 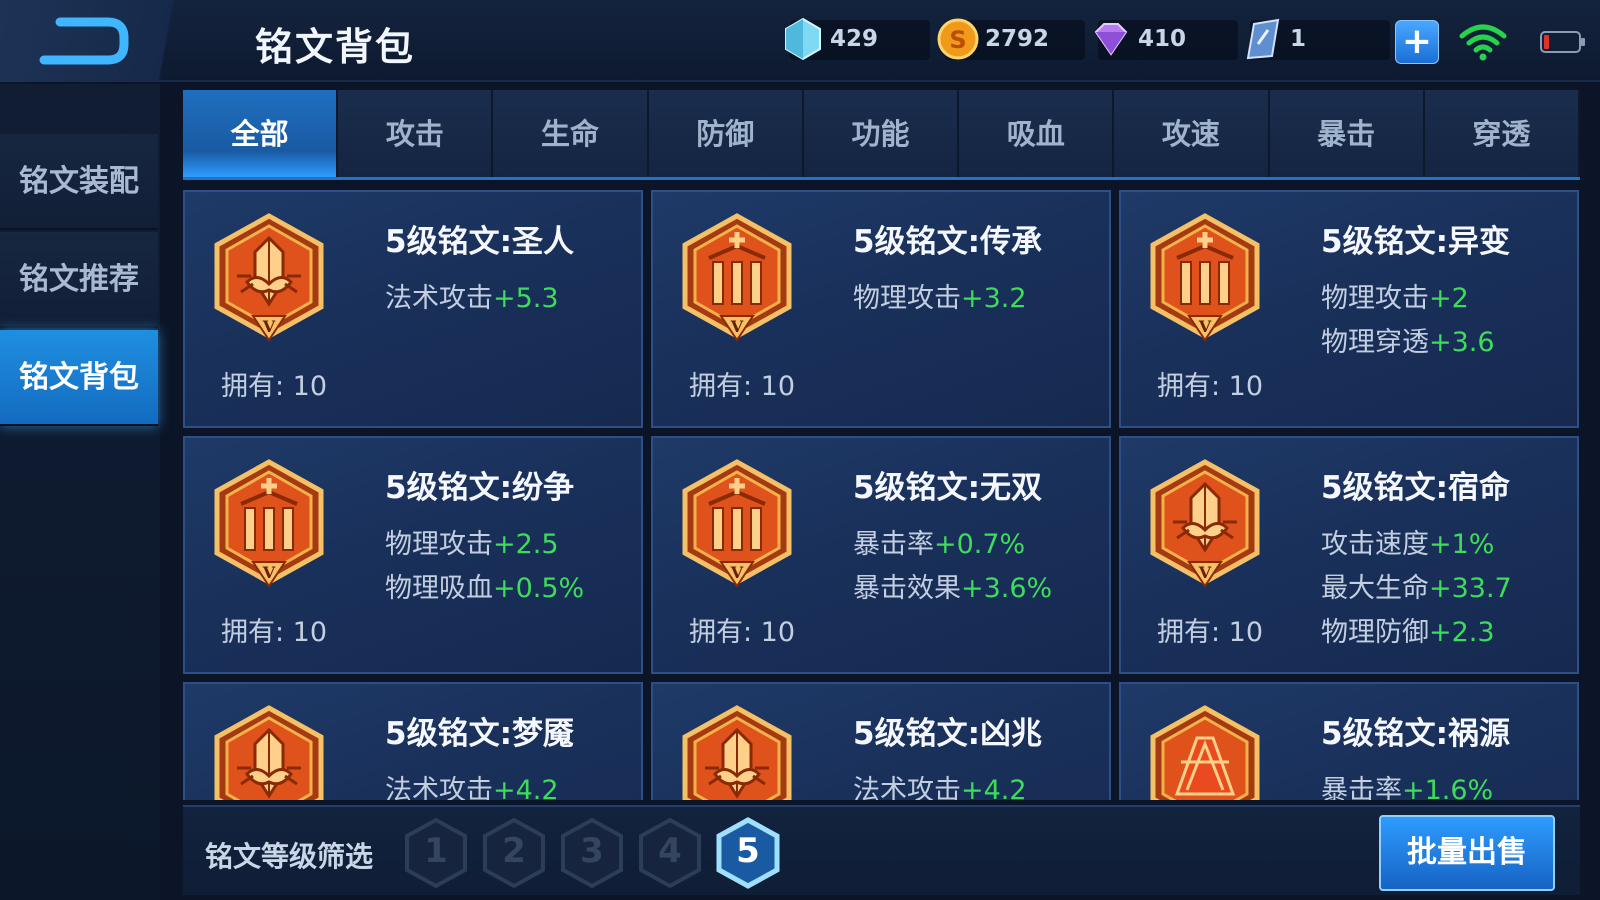 I want to click on inscription-stat: 物理攻击+2, so click(x=1395, y=295).